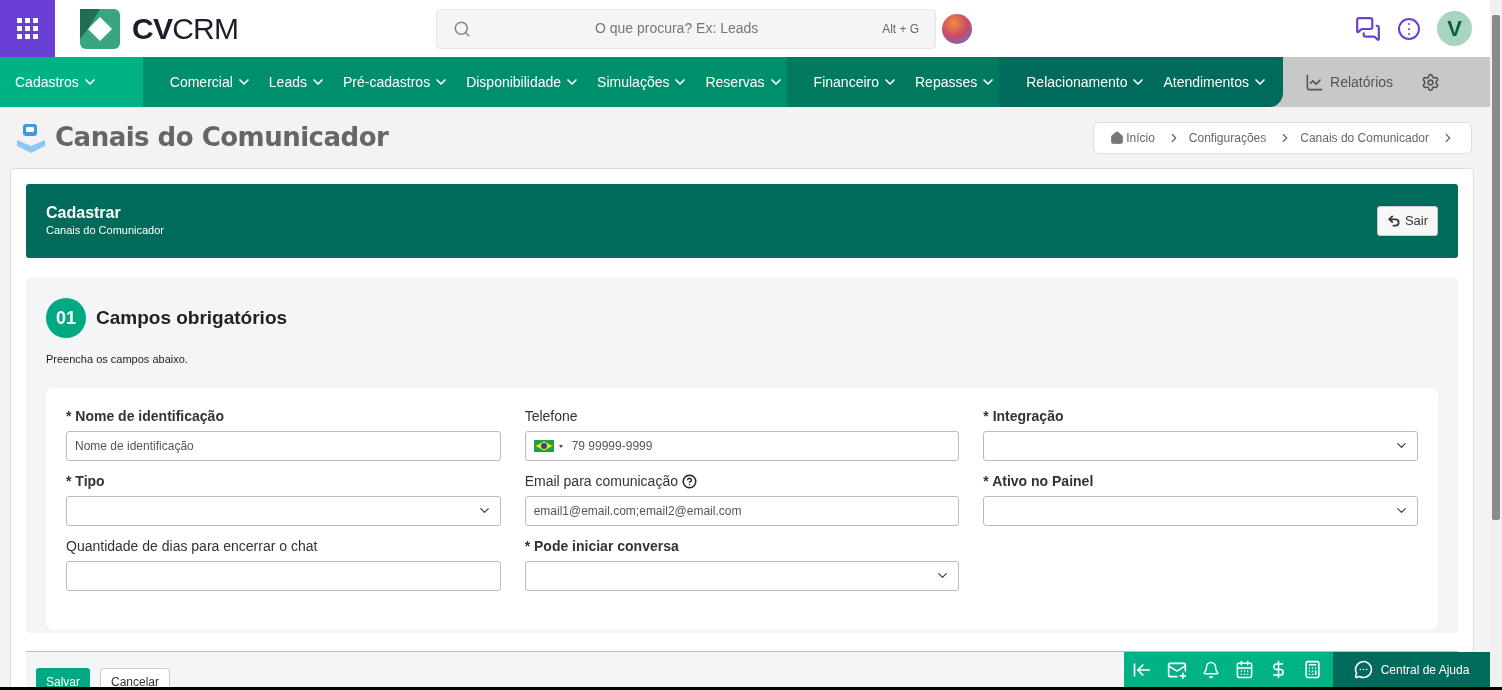 The image size is (1502, 690). I want to click on breadcrumb-link: Canais do Comunicador, so click(1364, 137).